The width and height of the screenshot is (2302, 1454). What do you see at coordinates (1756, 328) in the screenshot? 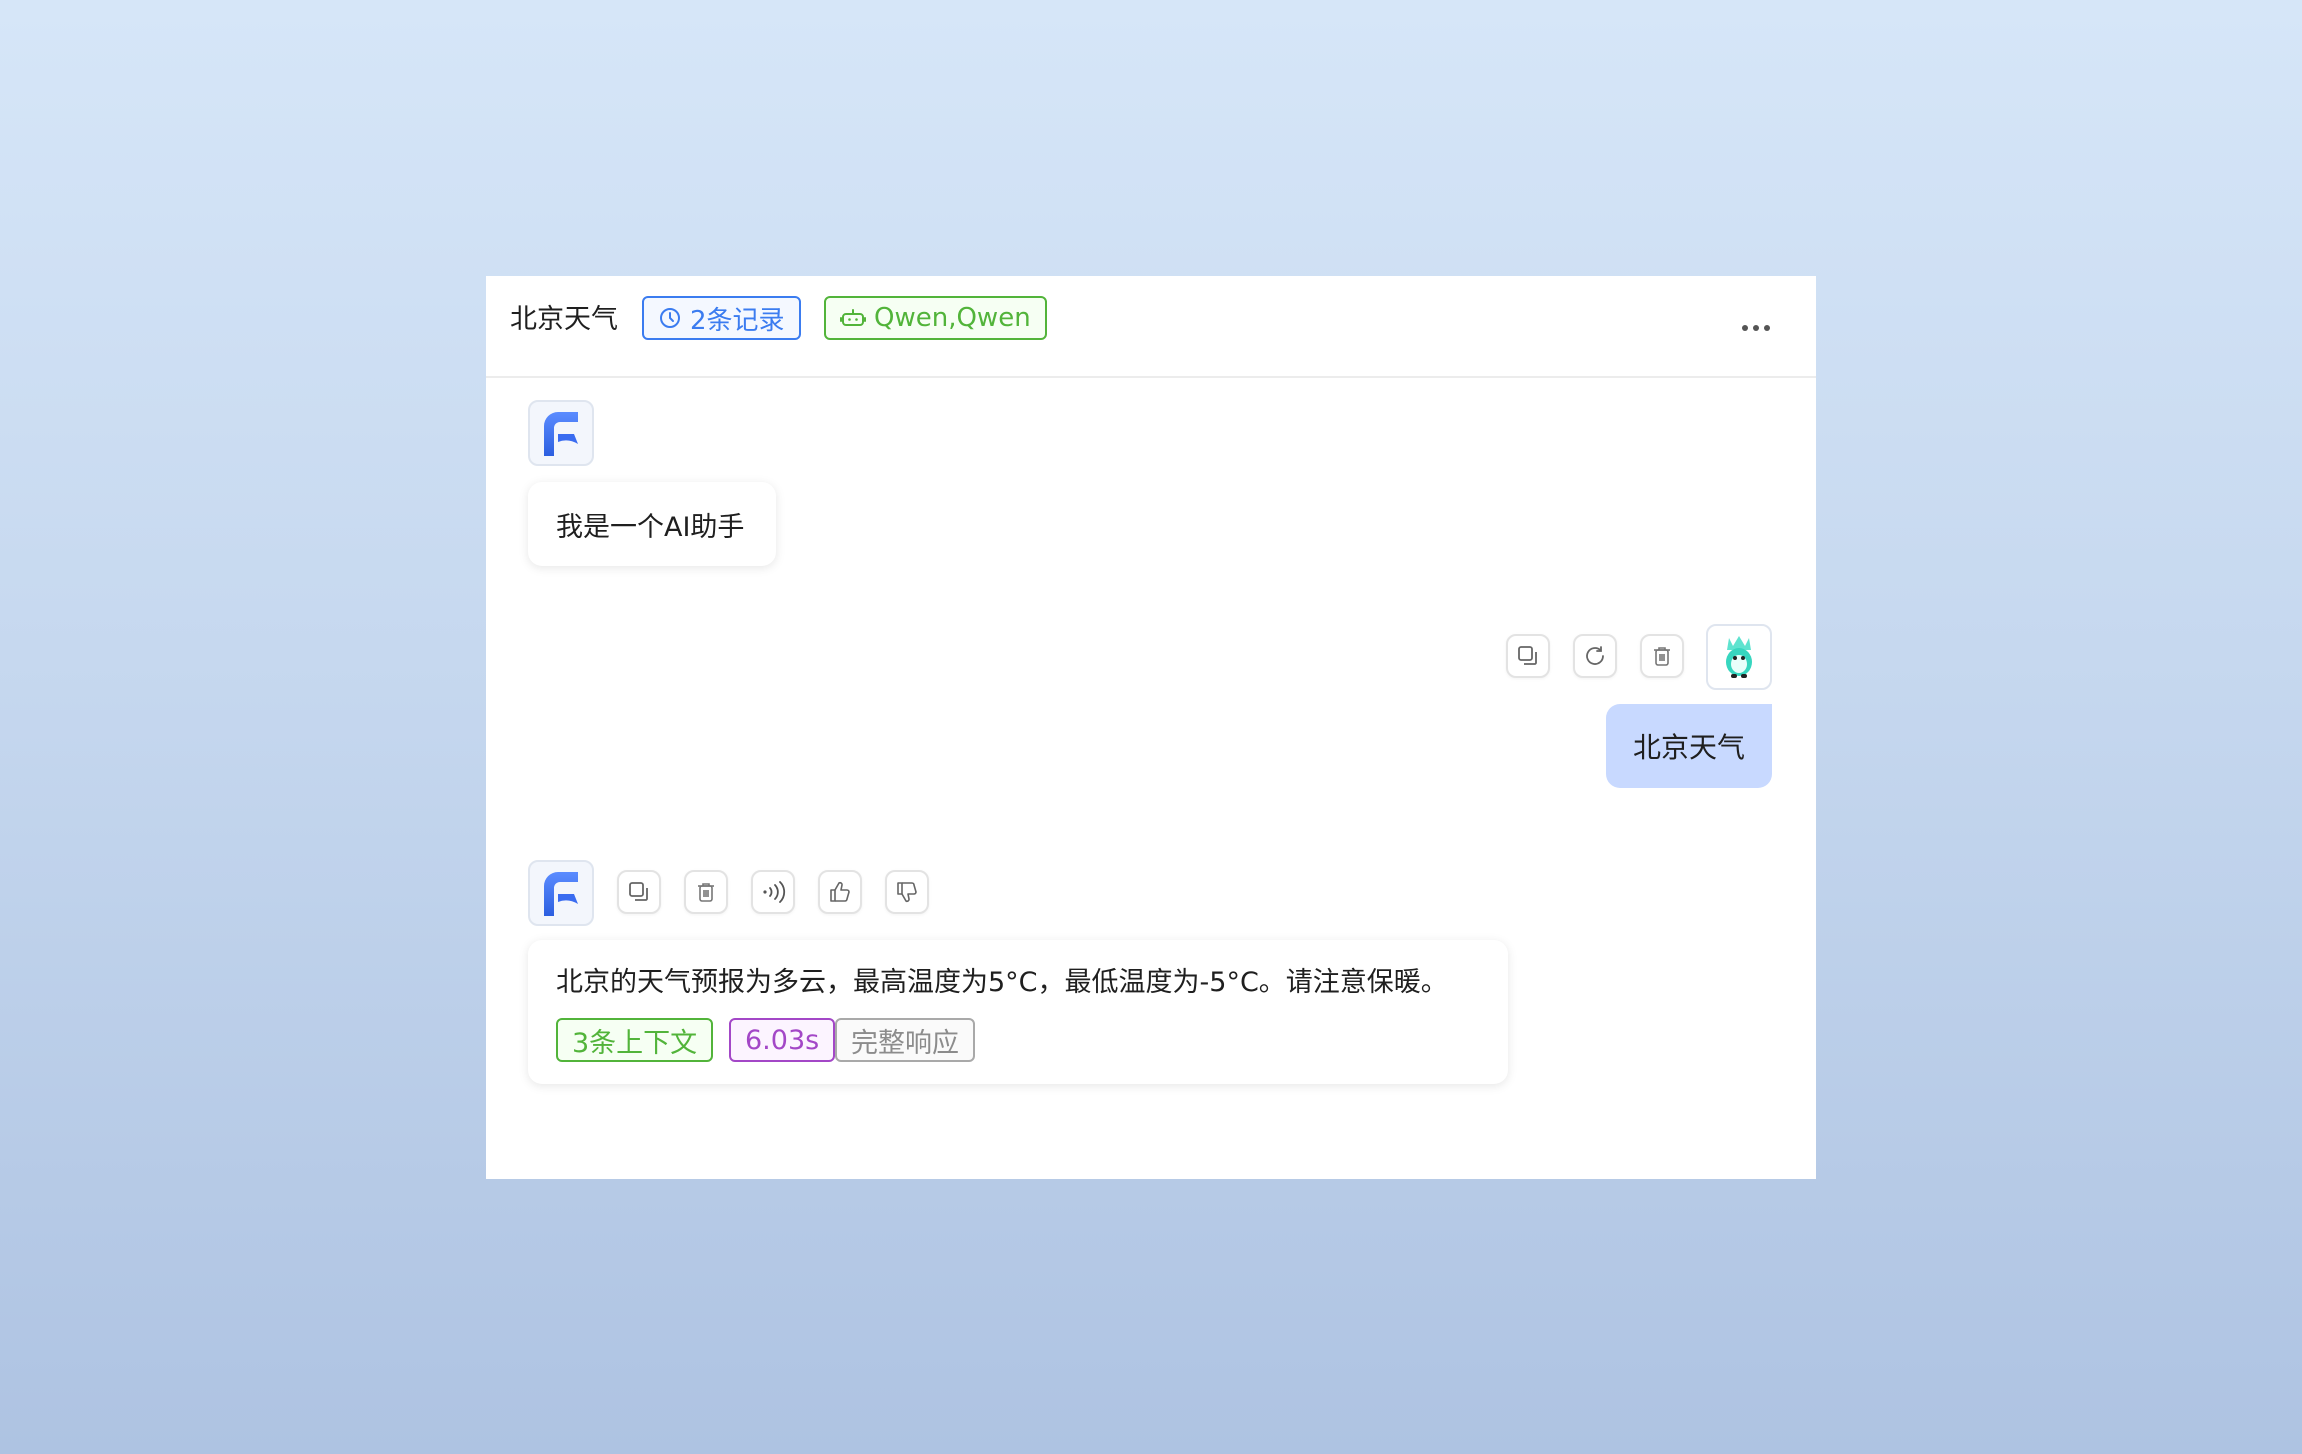
I see `more-options-icon` at bounding box center [1756, 328].